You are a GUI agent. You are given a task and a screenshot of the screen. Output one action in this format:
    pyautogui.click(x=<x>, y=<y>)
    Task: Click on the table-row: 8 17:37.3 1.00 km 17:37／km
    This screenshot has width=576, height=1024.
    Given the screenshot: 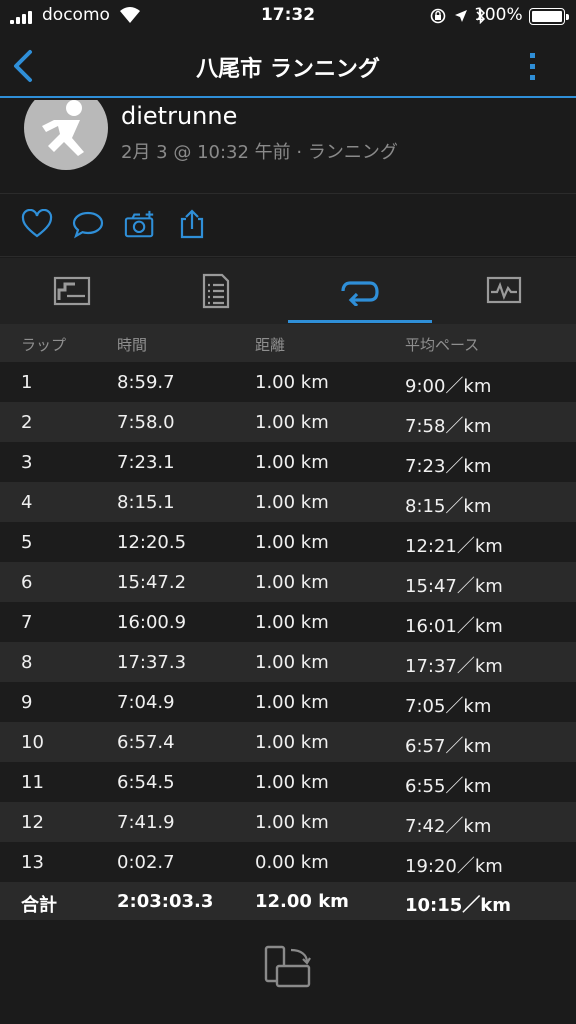 What is the action you would take?
    pyautogui.click(x=288, y=662)
    